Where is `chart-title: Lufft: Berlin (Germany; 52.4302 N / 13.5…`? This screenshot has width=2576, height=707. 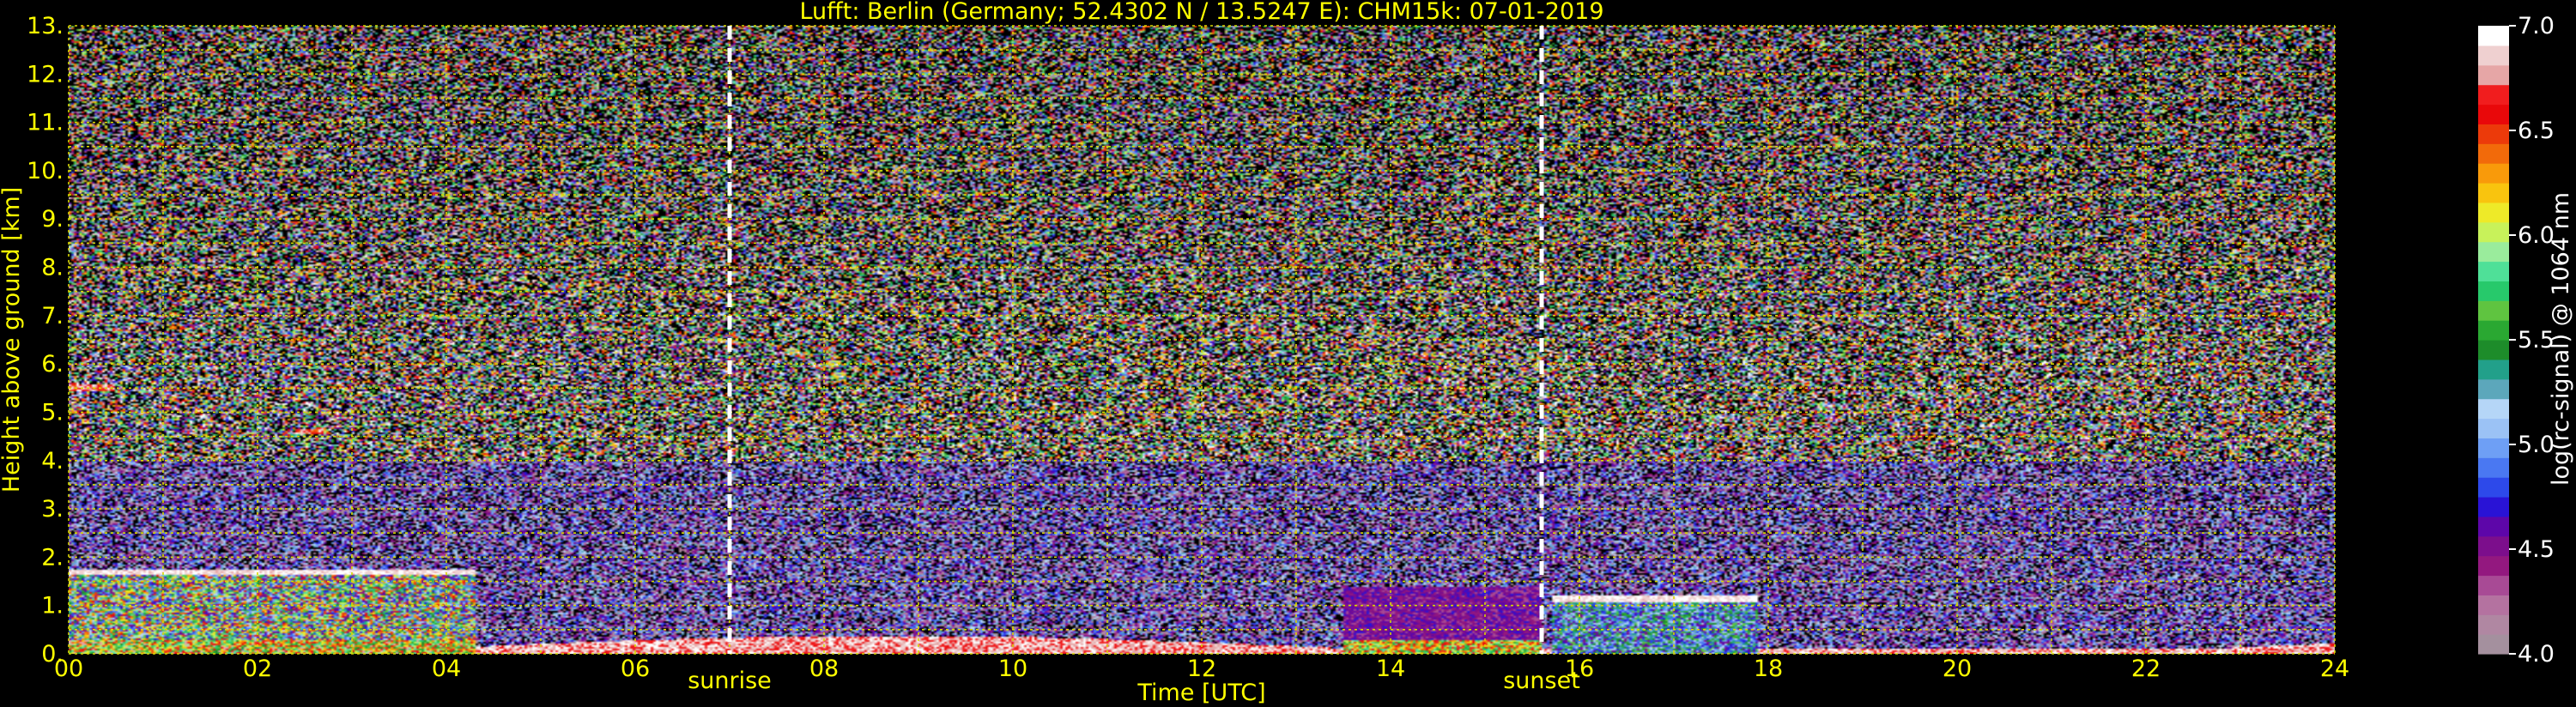
chart-title: Lufft: Berlin (Germany; 52.4302 N / 13.5… is located at coordinates (1201, 12).